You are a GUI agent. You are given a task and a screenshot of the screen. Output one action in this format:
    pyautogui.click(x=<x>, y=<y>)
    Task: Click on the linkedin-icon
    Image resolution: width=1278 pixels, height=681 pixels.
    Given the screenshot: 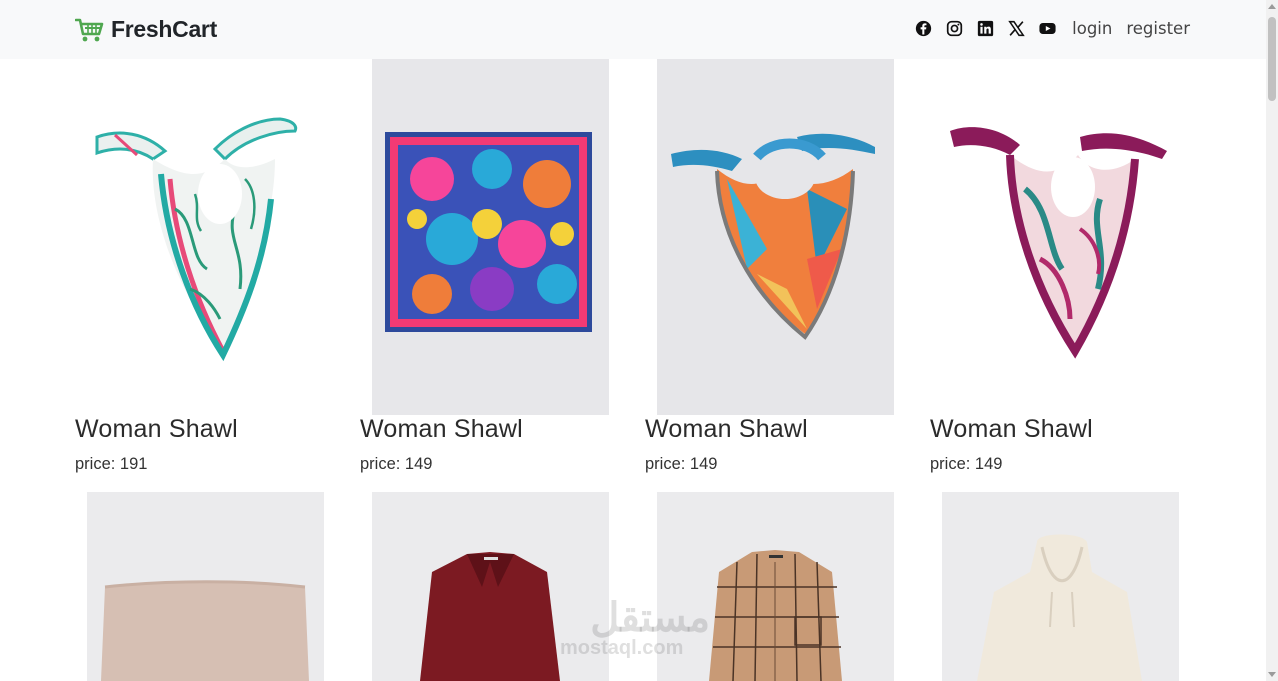 What is the action you would take?
    pyautogui.click(x=985, y=28)
    